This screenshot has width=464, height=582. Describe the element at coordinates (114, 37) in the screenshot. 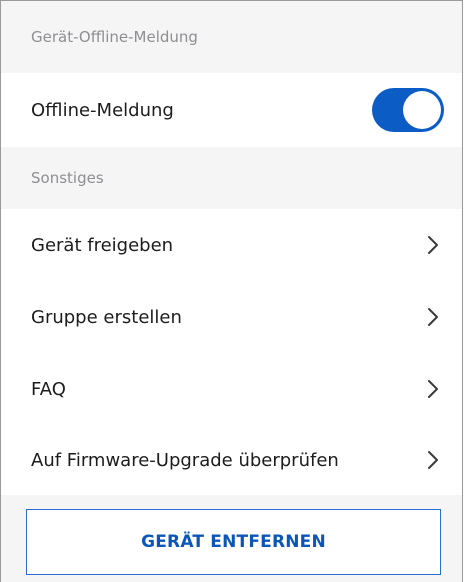

I see `section-header-offline-label: Gerät-Offline-Meldung` at that location.